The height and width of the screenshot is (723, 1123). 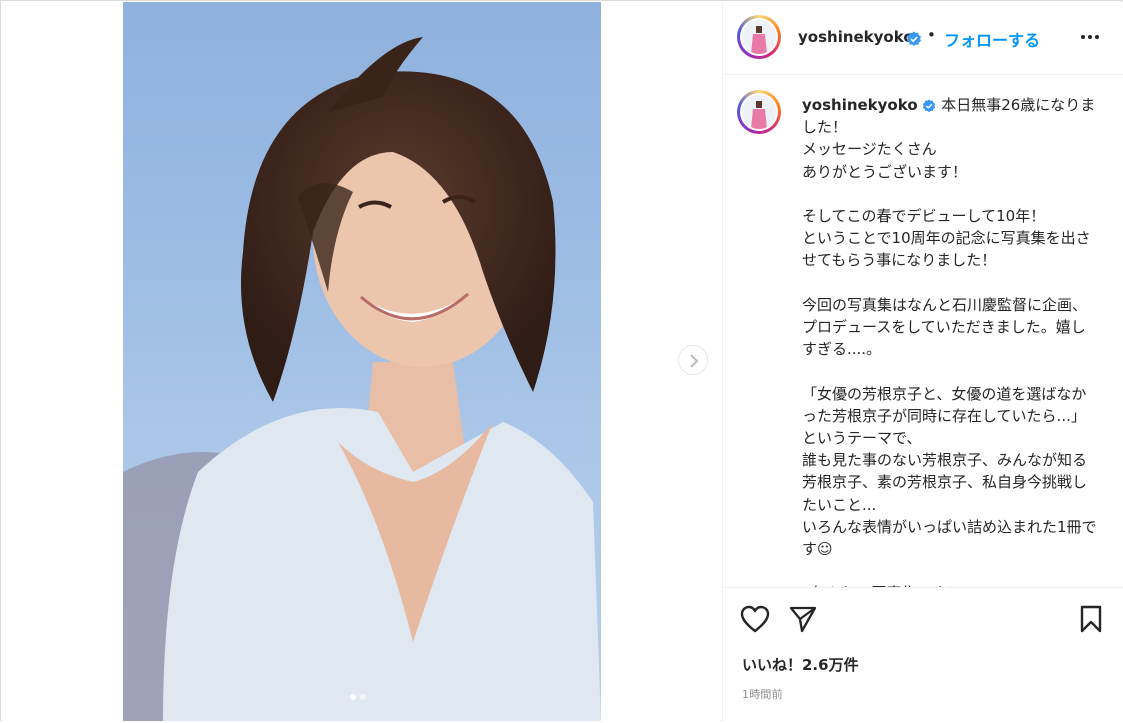 I want to click on post-actions: いいね！2.6万件 1時間前, so click(x=923, y=655).